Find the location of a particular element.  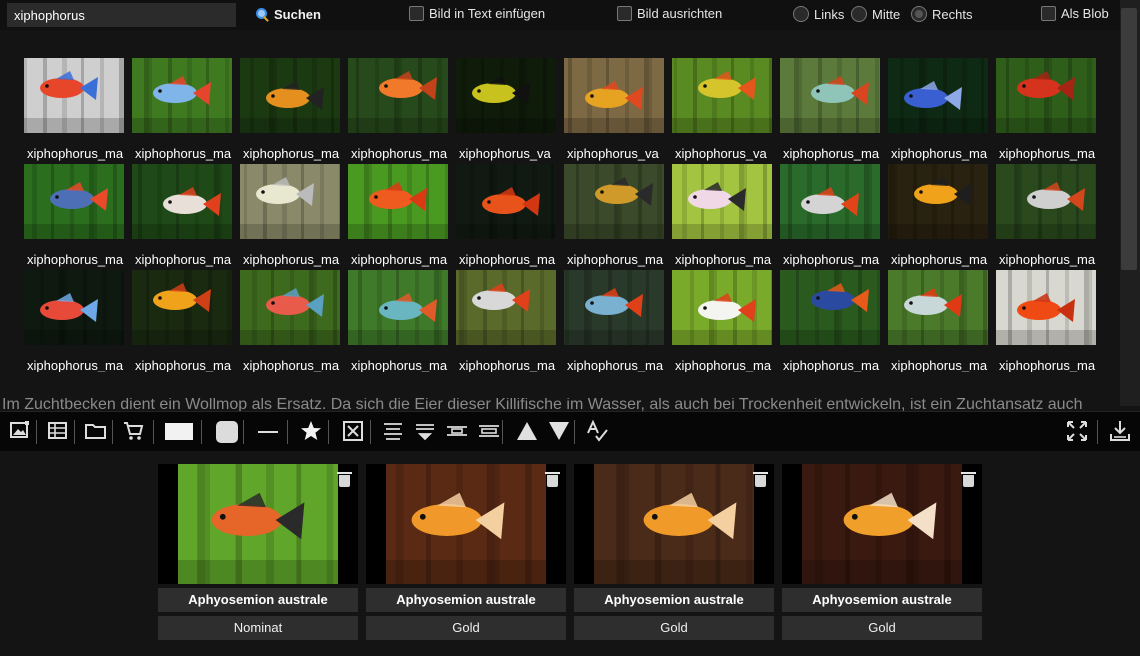

close-box-button is located at coordinates (353, 431).